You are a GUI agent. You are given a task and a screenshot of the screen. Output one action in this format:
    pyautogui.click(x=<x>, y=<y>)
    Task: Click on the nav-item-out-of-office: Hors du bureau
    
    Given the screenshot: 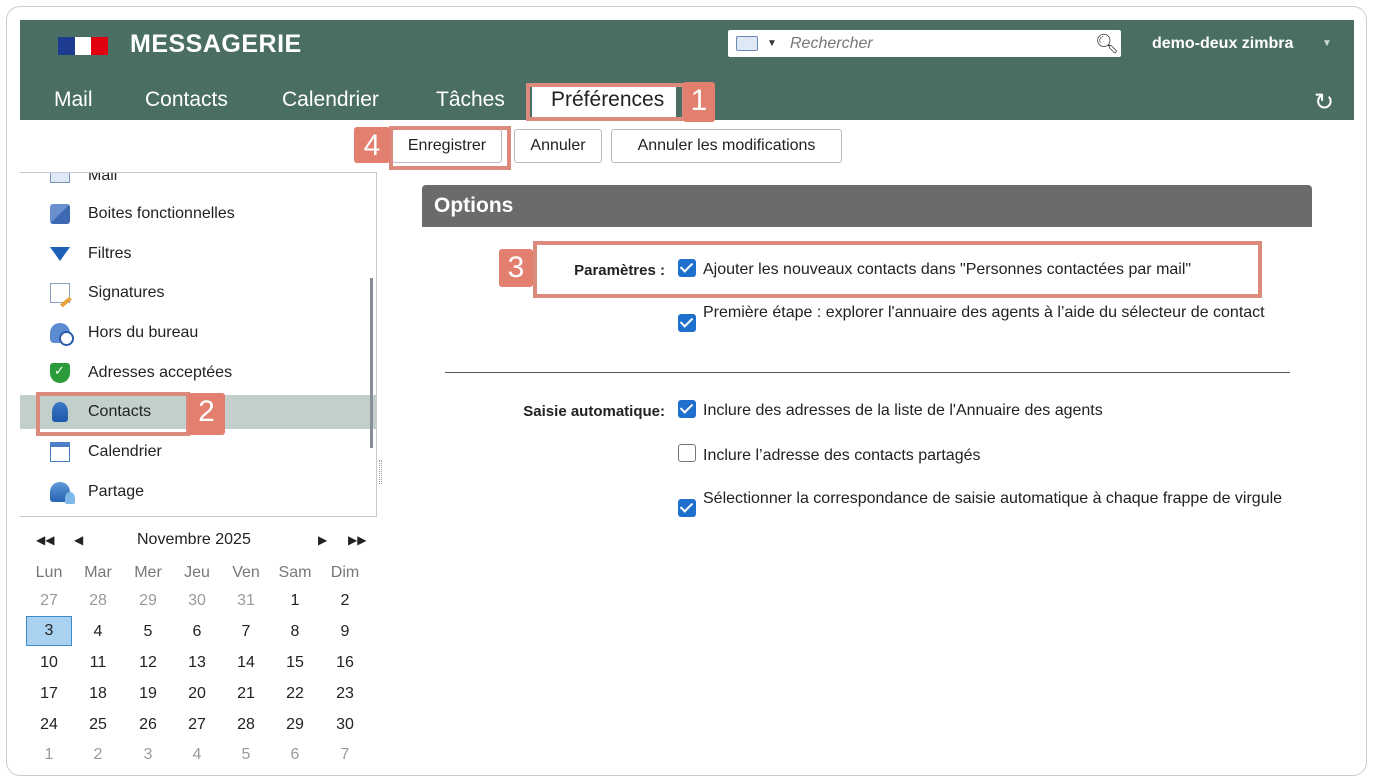 What is the action you would take?
    pyautogui.click(x=198, y=333)
    